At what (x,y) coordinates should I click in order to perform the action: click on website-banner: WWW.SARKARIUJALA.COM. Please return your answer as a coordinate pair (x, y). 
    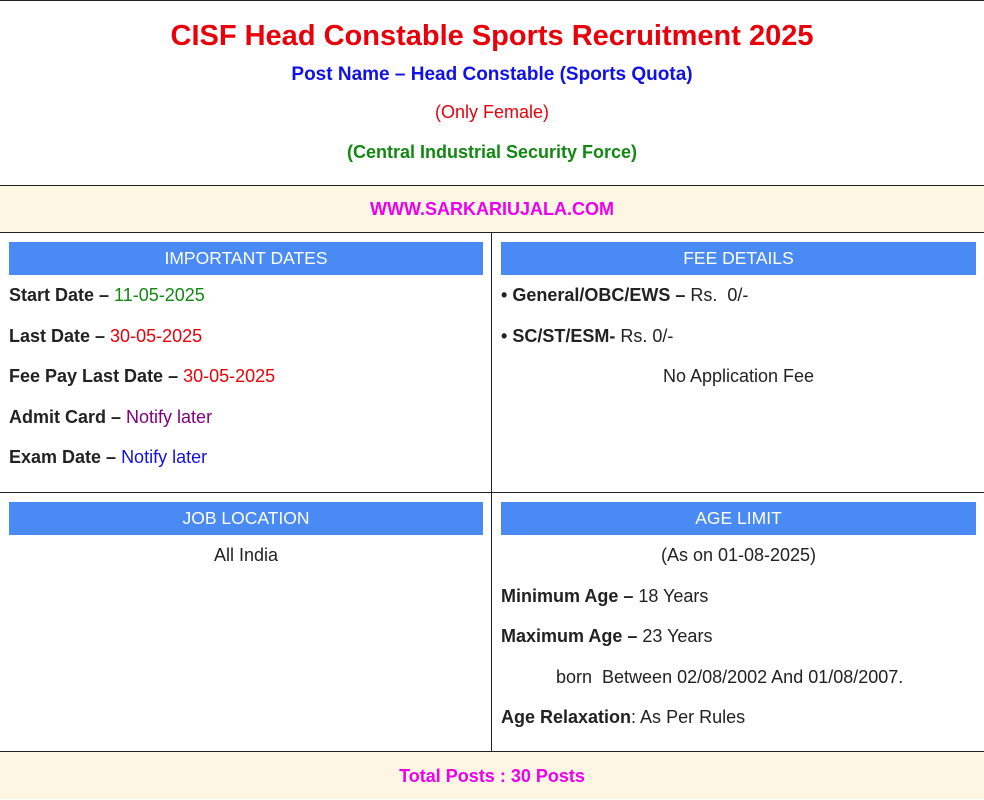
    Looking at the image, I should click on (492, 209).